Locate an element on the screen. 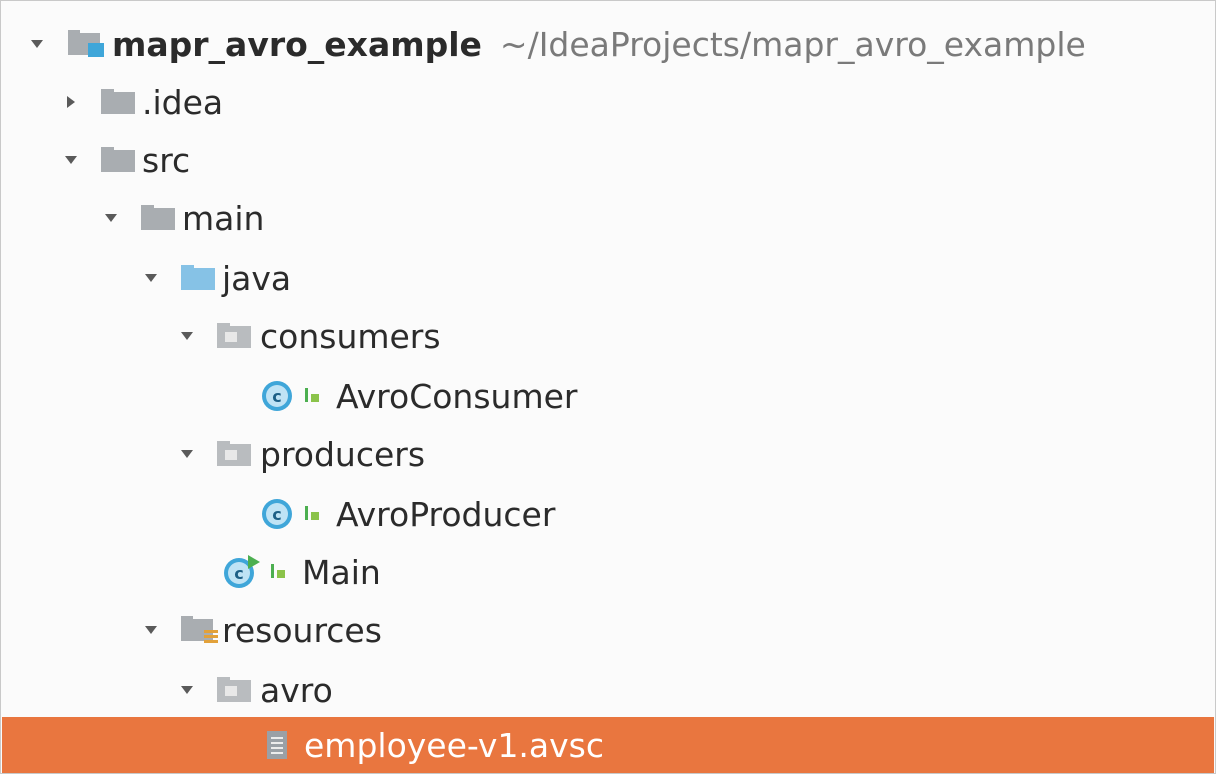  tree-item-label: AvroProducer is located at coordinates (446, 514).